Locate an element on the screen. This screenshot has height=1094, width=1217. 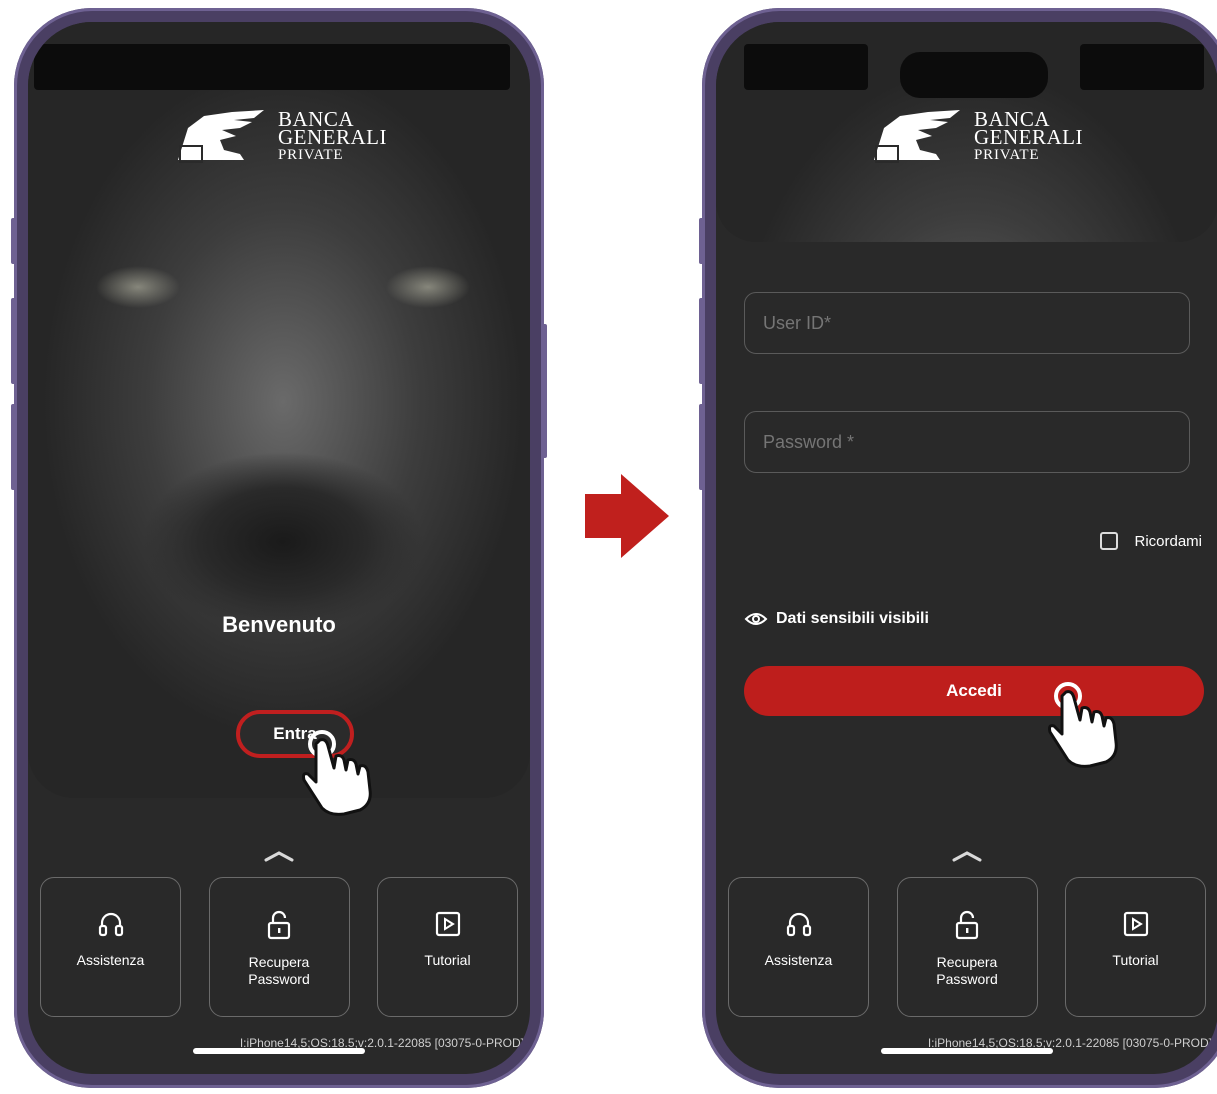
arrow-right-icon is located at coordinates (627, 516).